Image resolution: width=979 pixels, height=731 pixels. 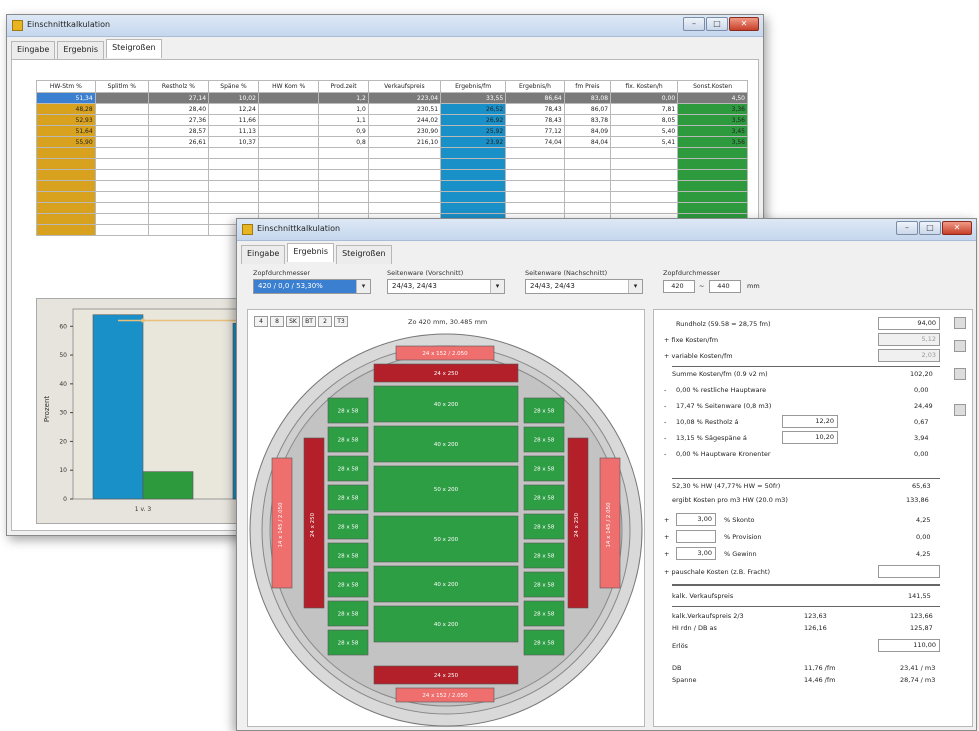 I want to click on table-cell: 77,12, so click(x=535, y=131).